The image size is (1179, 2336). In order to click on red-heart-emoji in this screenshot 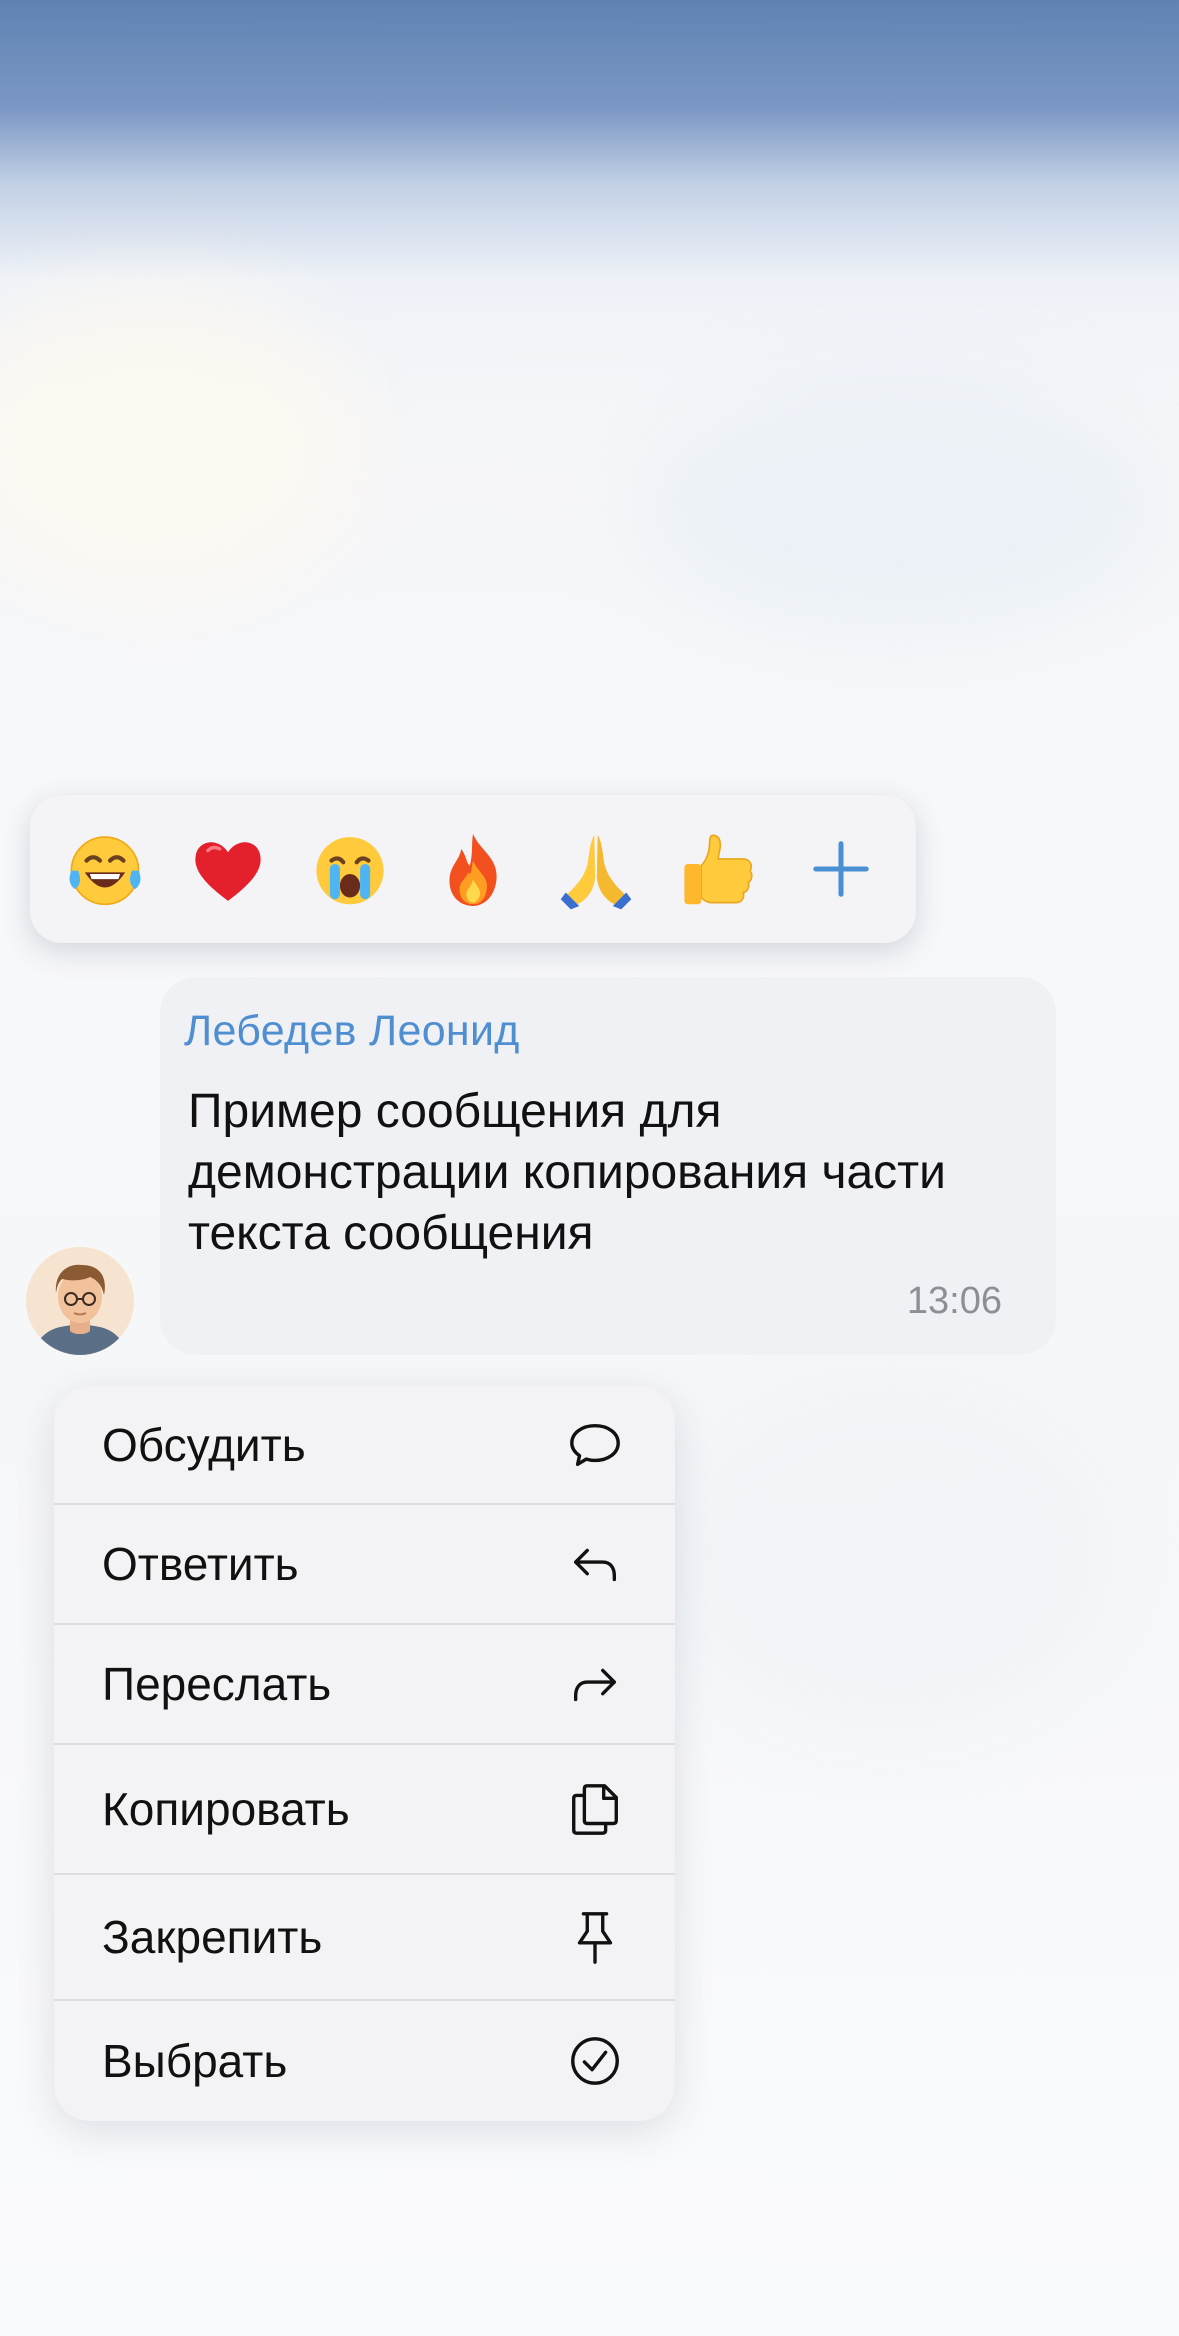, I will do `click(228, 869)`.